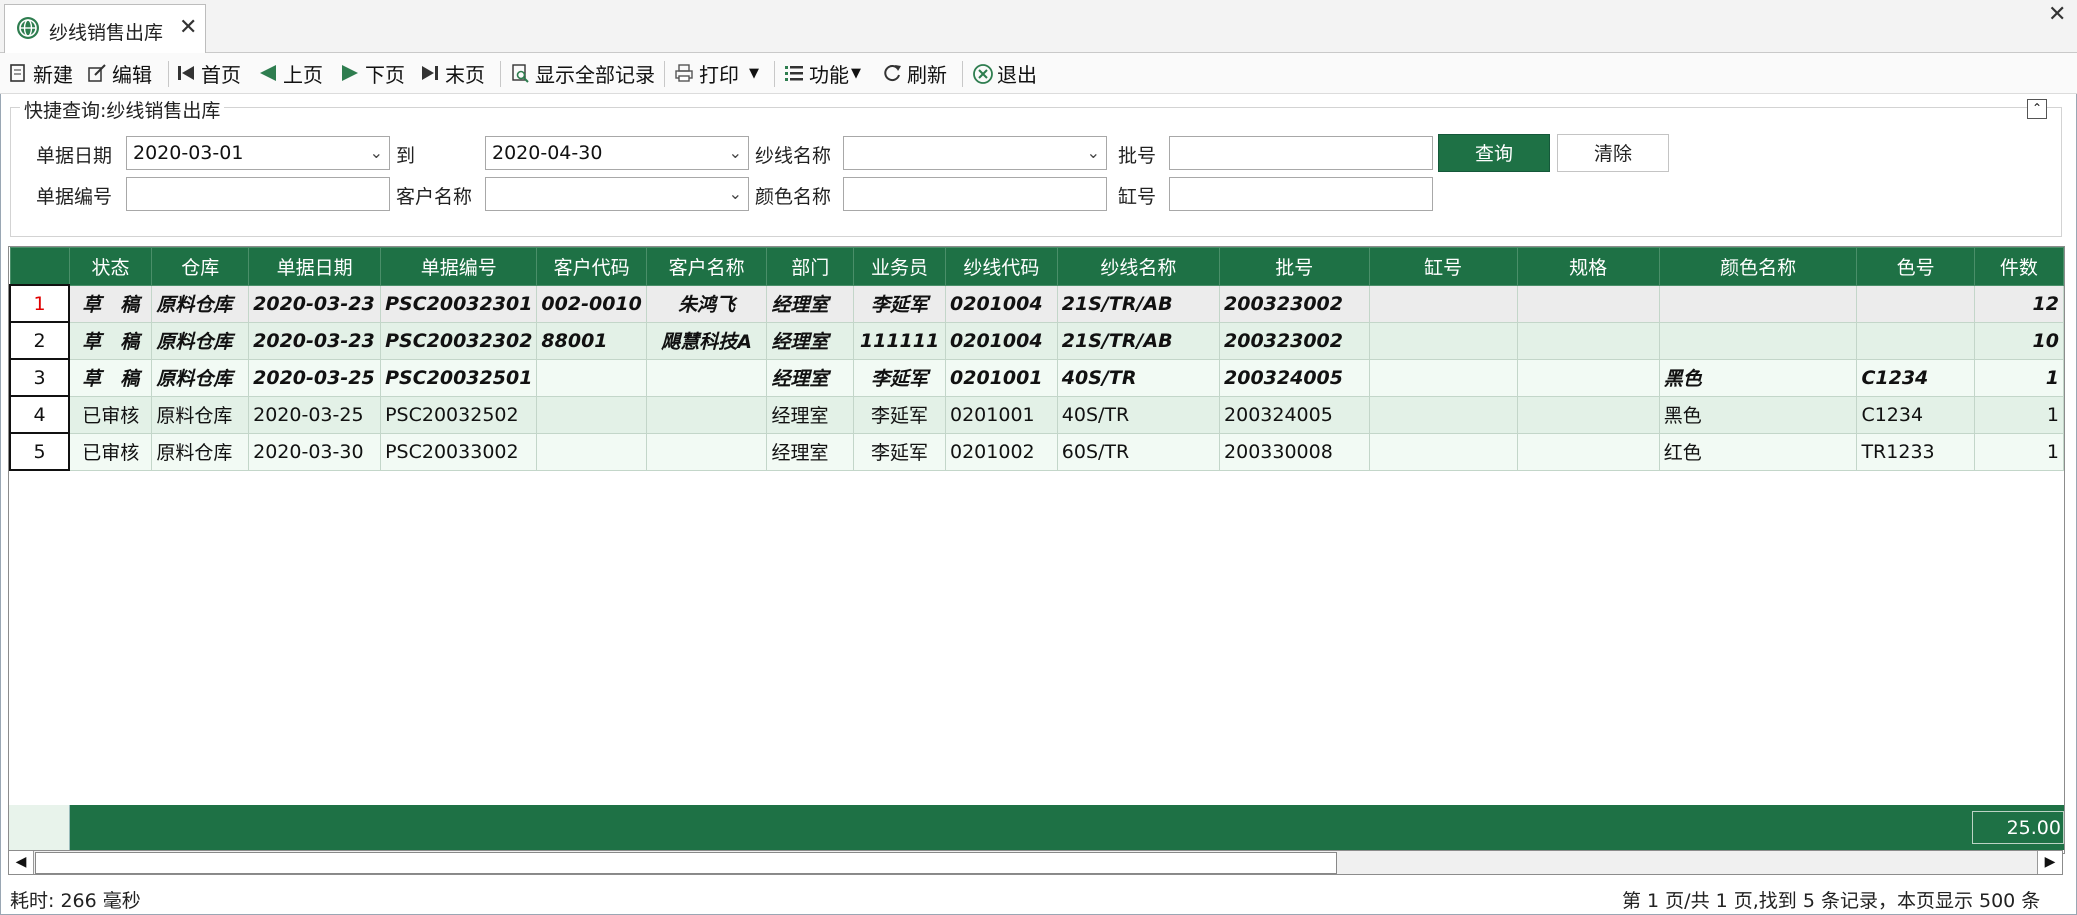 Image resolution: width=2077 pixels, height=915 pixels. Describe the element at coordinates (40, 303) in the screenshot. I see `row-number: 1` at that location.